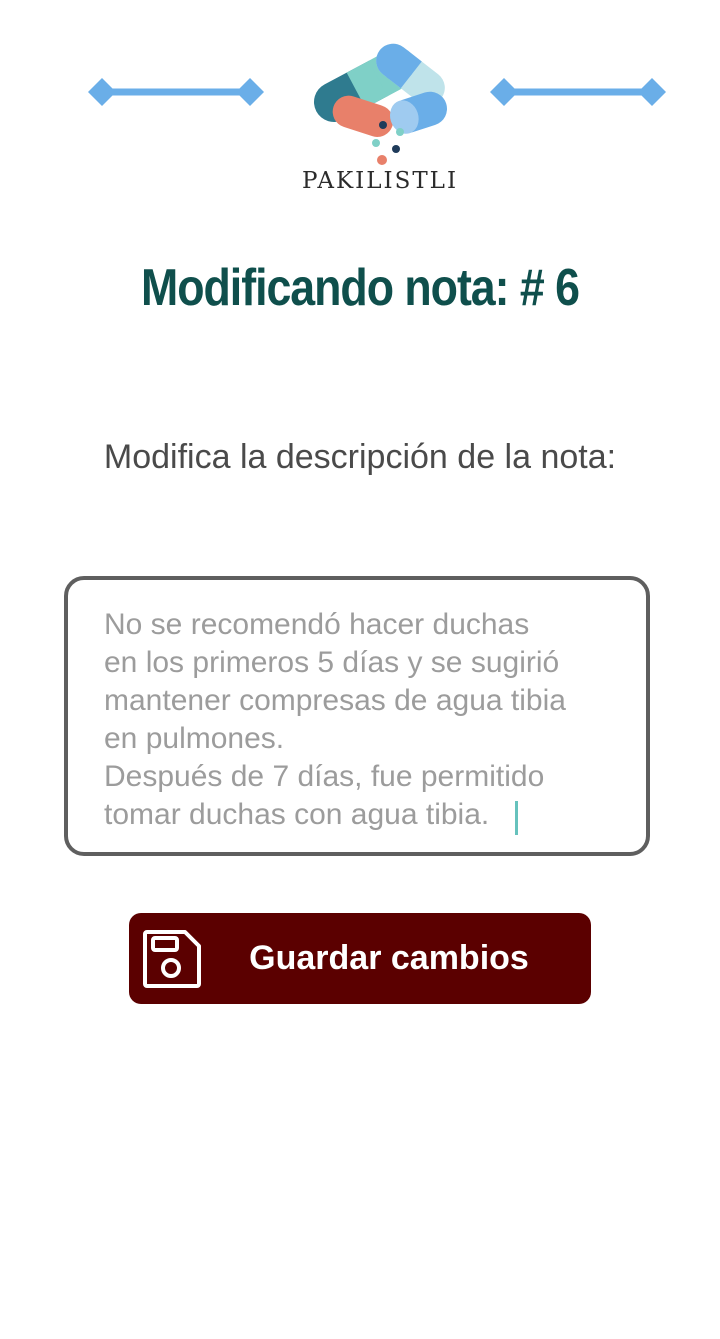  I want to click on text-cursor, so click(516, 818).